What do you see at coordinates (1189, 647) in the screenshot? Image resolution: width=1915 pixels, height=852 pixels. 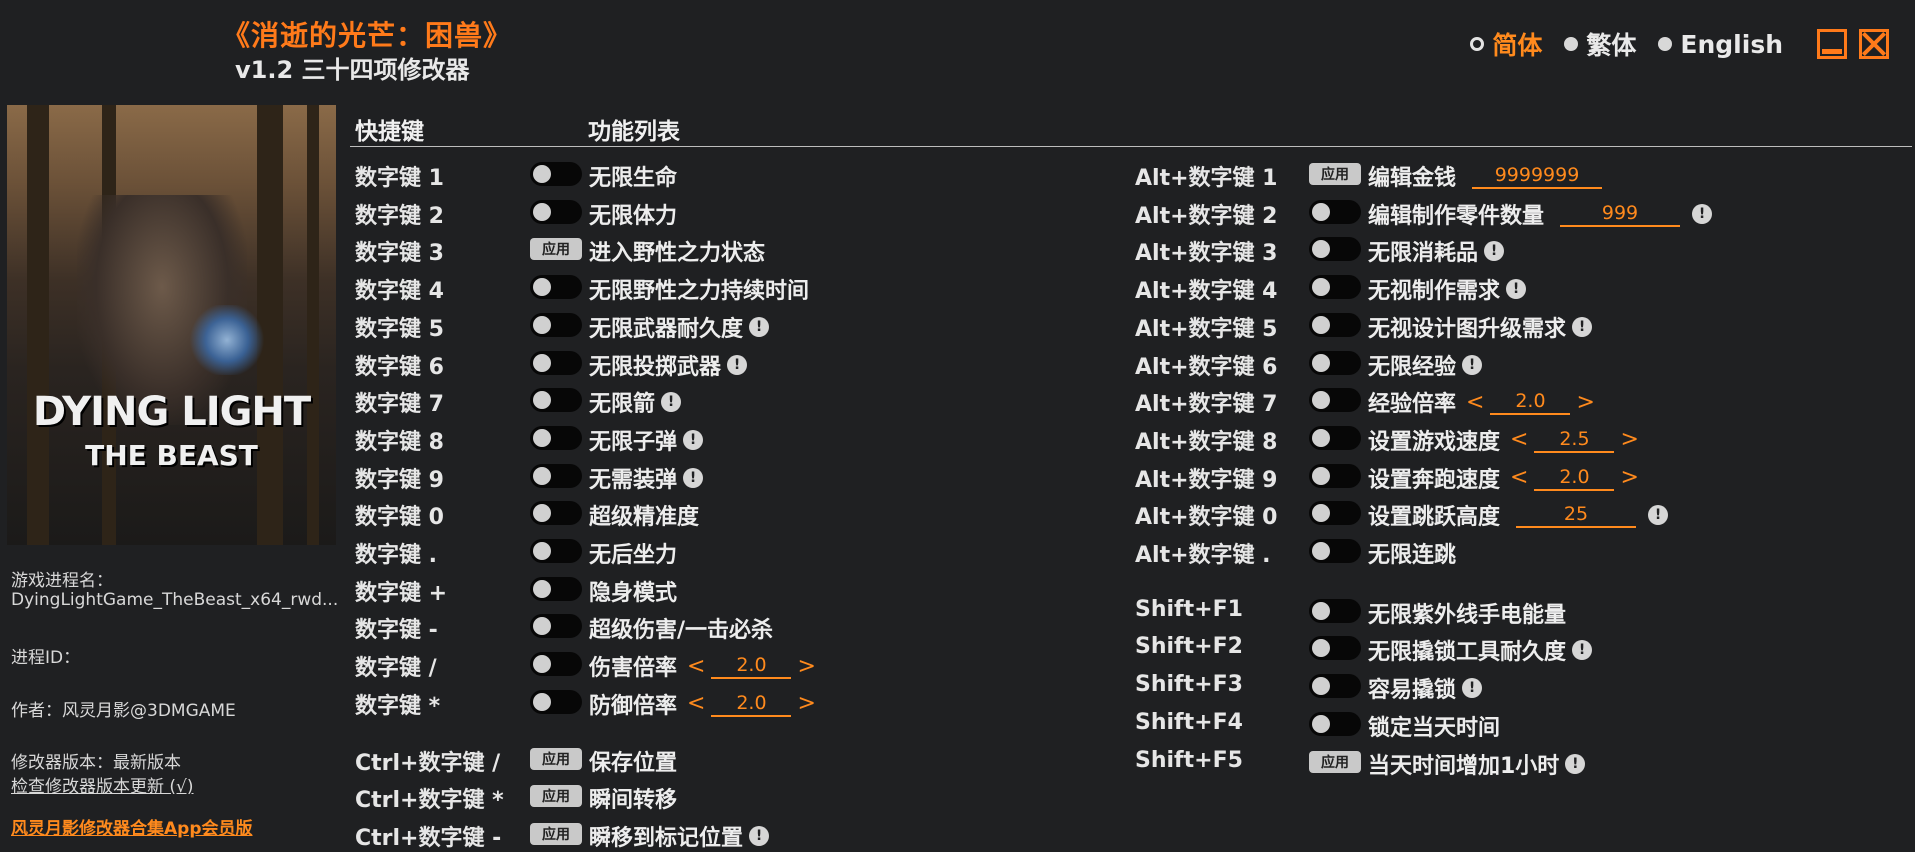 I see `right-hotkey: Shift+F2` at bounding box center [1189, 647].